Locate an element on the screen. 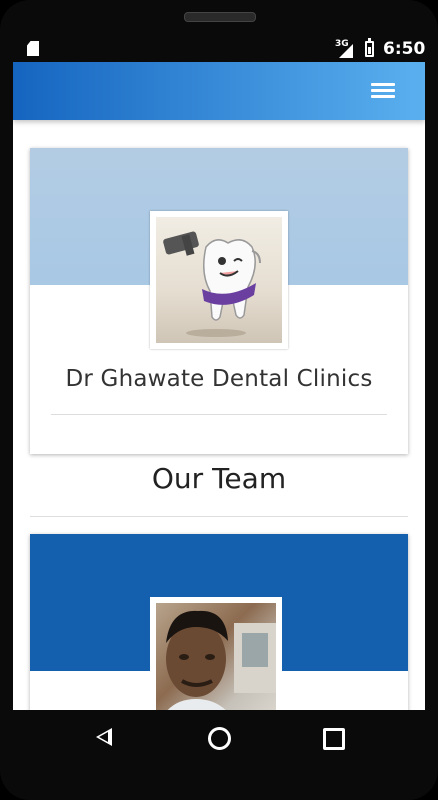  tooth-mascot-graphic is located at coordinates (212, 284).